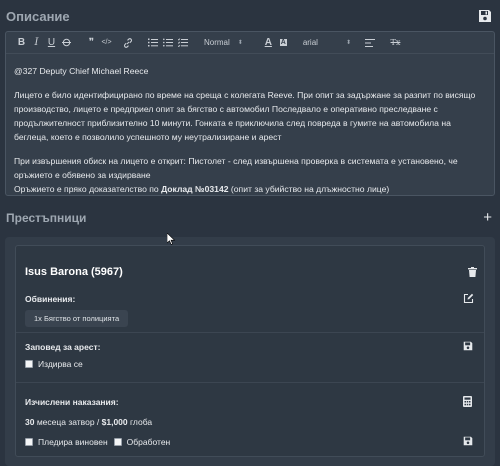 The width and height of the screenshot is (500, 466). Describe the element at coordinates (38, 16) in the screenshot. I see `description-title: Описание` at that location.